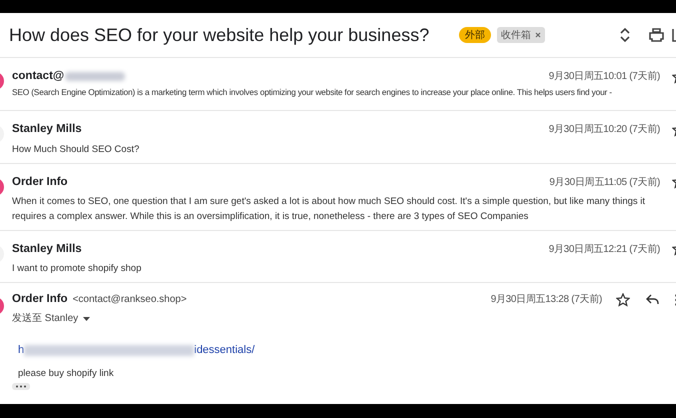 The image size is (676, 418). I want to click on message-snippet: When it comes to SEO, one question that I am sure get's asked a lot is about how much SEO should cost. It's a simple question, but like many things it requires a complex answer. While this is an oversimplification, it is true, nonetheless - there are 3 types of SEO Companies, so click(328, 209).